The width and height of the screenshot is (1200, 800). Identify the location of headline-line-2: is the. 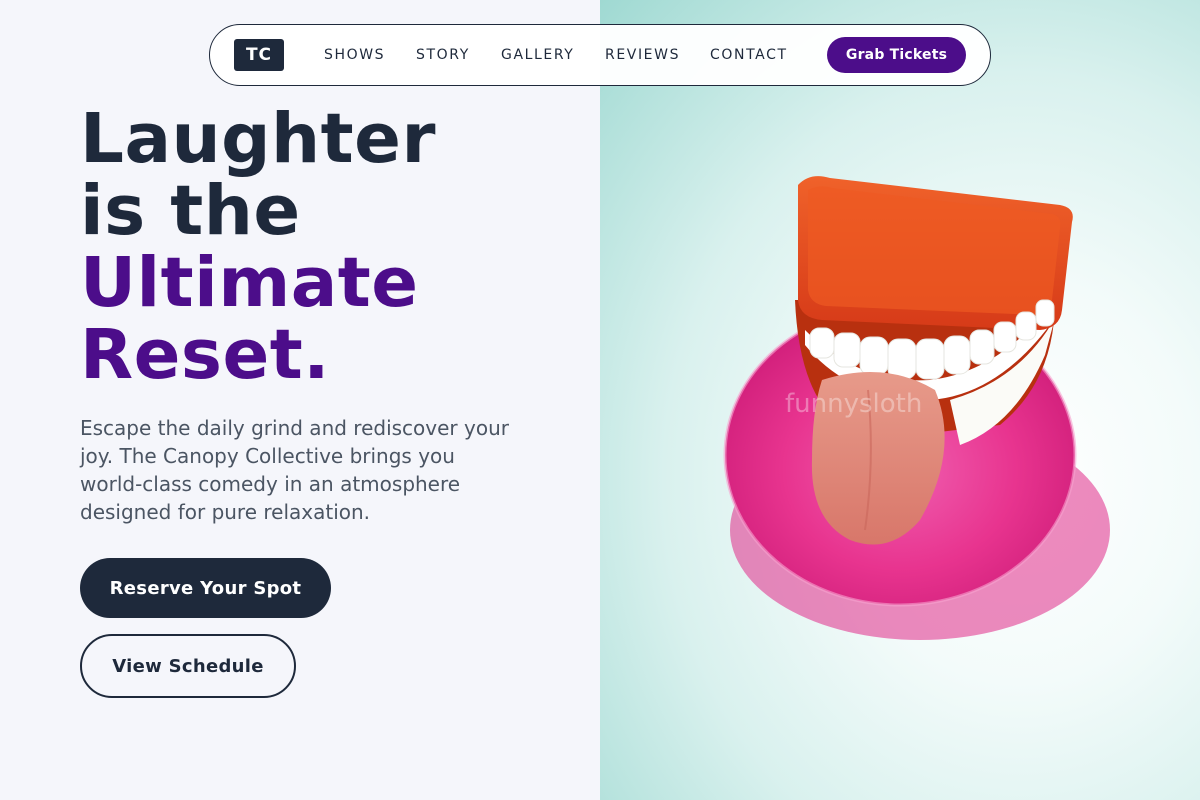
(190, 211).